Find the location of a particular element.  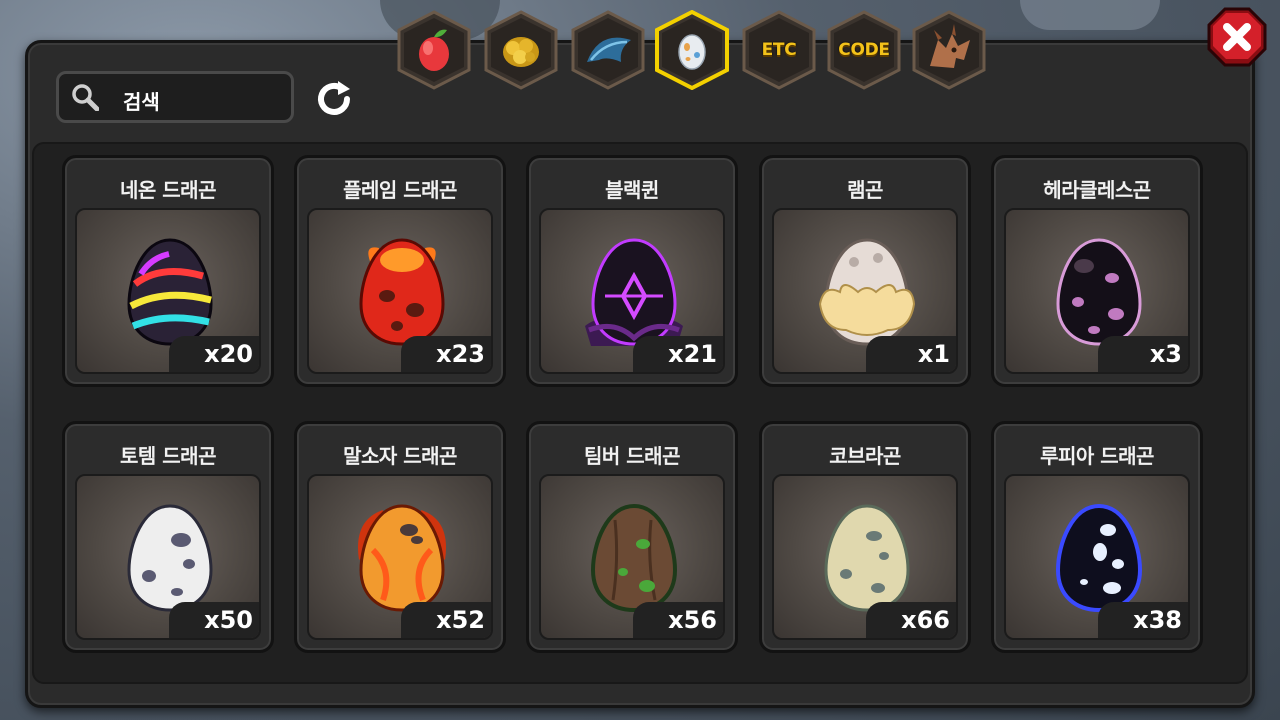

tab-fruit is located at coordinates (434, 50).